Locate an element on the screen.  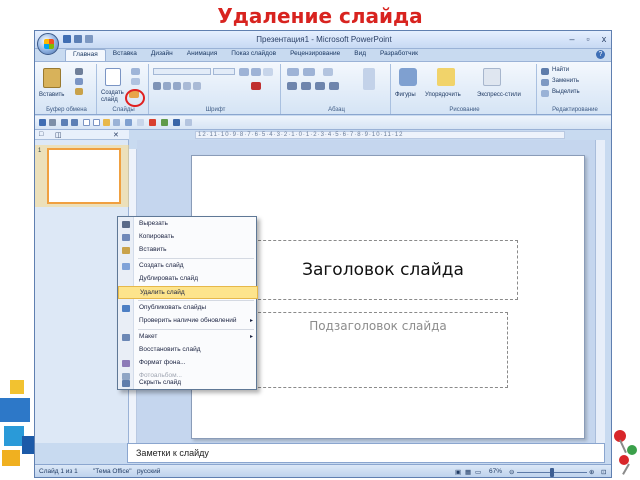
notes-pane: Заметки к слайду is located at coordinates (366, 453).